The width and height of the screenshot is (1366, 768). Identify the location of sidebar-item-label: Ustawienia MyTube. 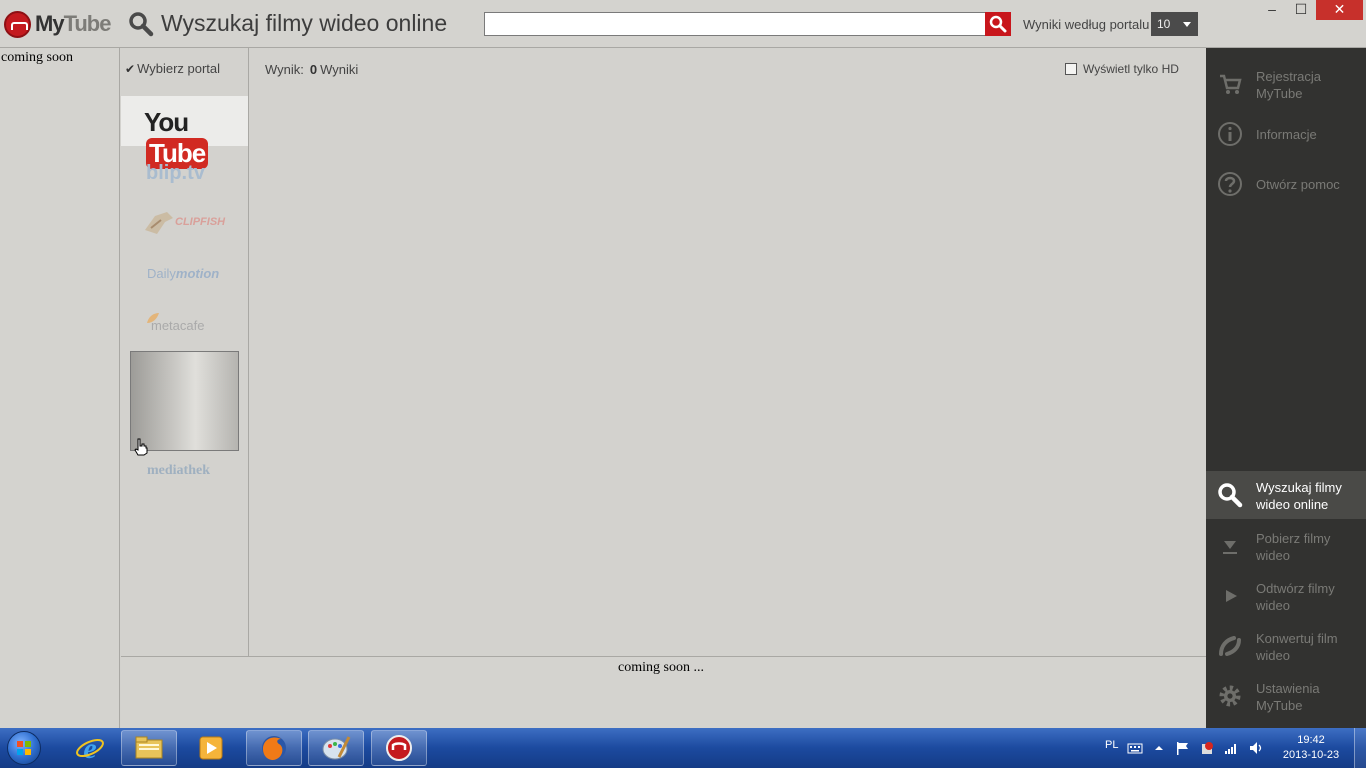
(1288, 697).